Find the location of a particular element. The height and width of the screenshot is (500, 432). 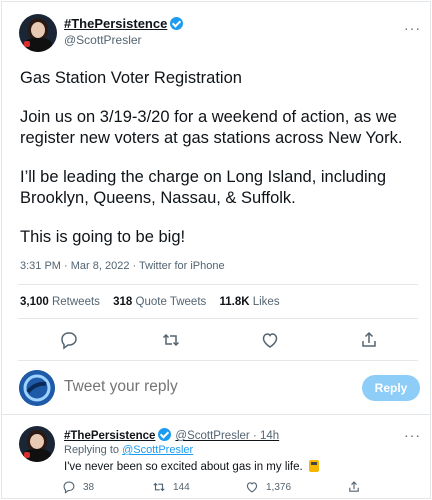

likes-count: 11.8K is located at coordinates (234, 302).